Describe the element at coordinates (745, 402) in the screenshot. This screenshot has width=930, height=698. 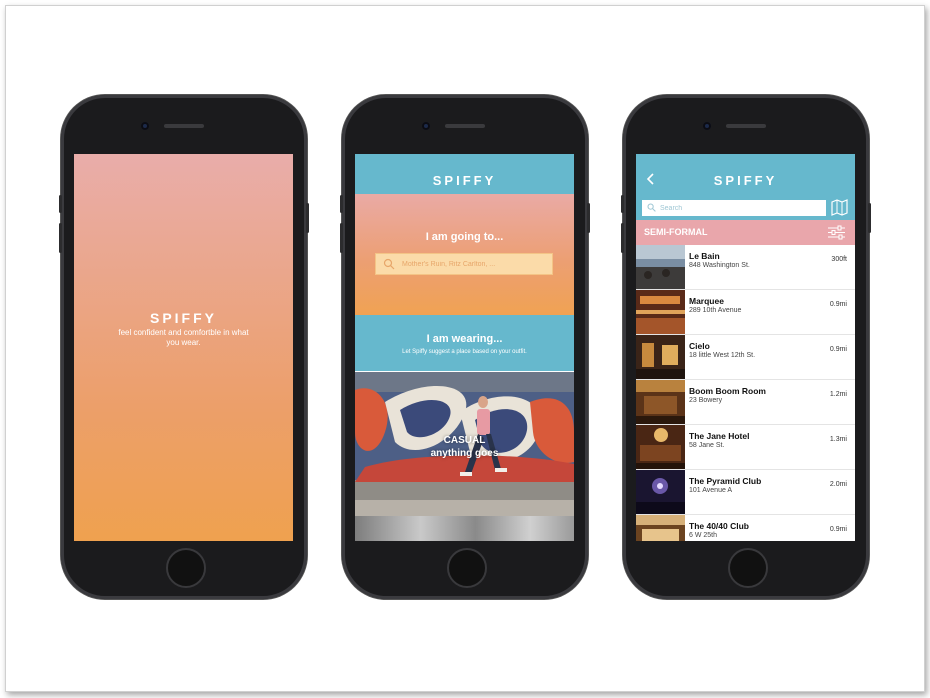
I see `venue-row: Boom Boom Room 23 Bowery 1.2mi` at that location.